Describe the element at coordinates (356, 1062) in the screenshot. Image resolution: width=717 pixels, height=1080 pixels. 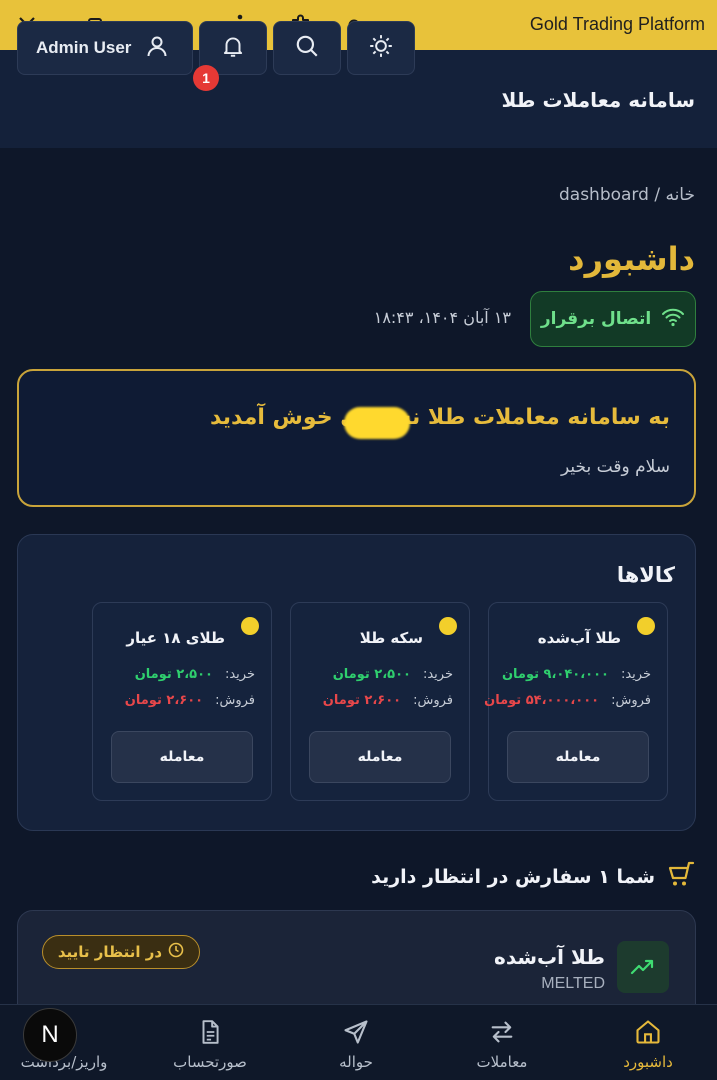
I see `nav-label: حواله` at that location.